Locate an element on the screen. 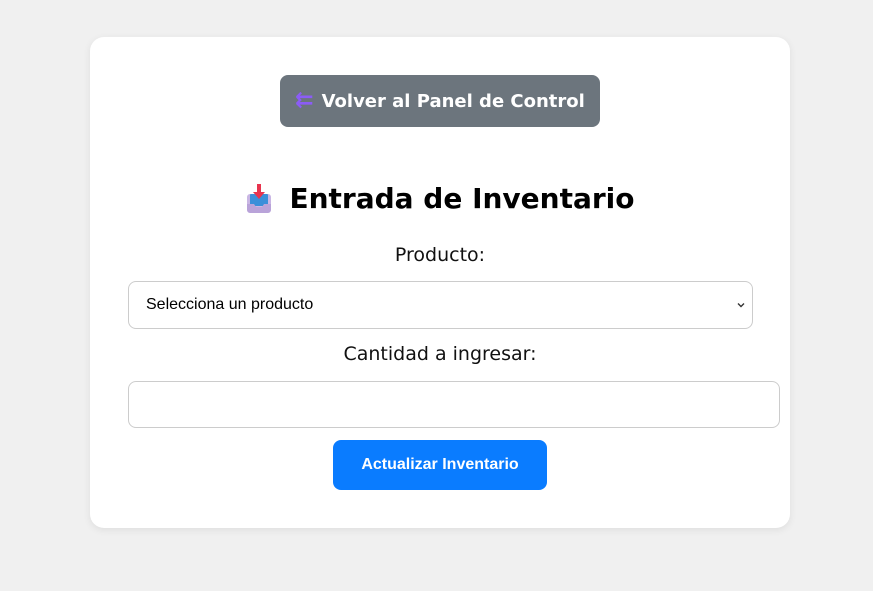  inbox-tray-icon is located at coordinates (259, 198).